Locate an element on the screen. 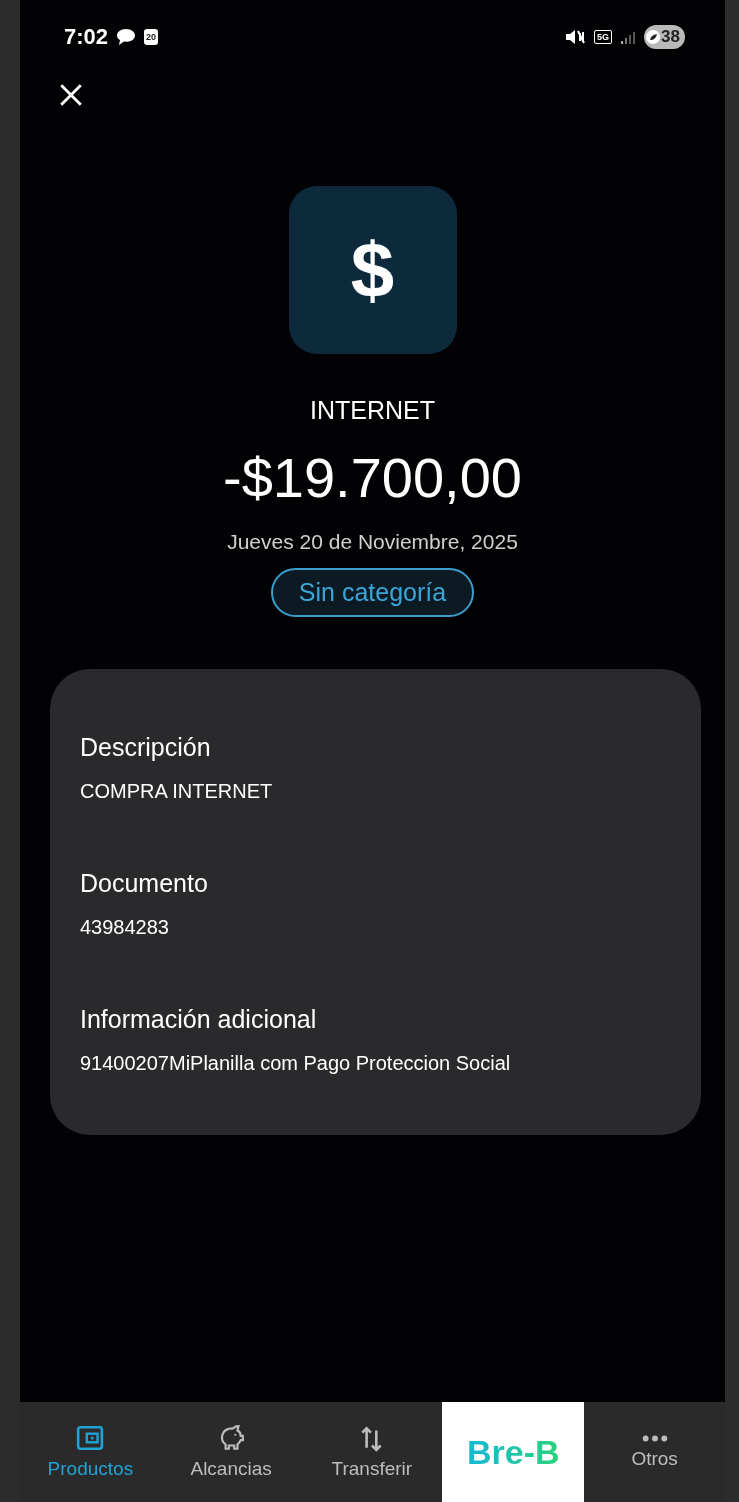 The height and width of the screenshot is (1502, 739). detail-label: Descripción is located at coordinates (146, 747).